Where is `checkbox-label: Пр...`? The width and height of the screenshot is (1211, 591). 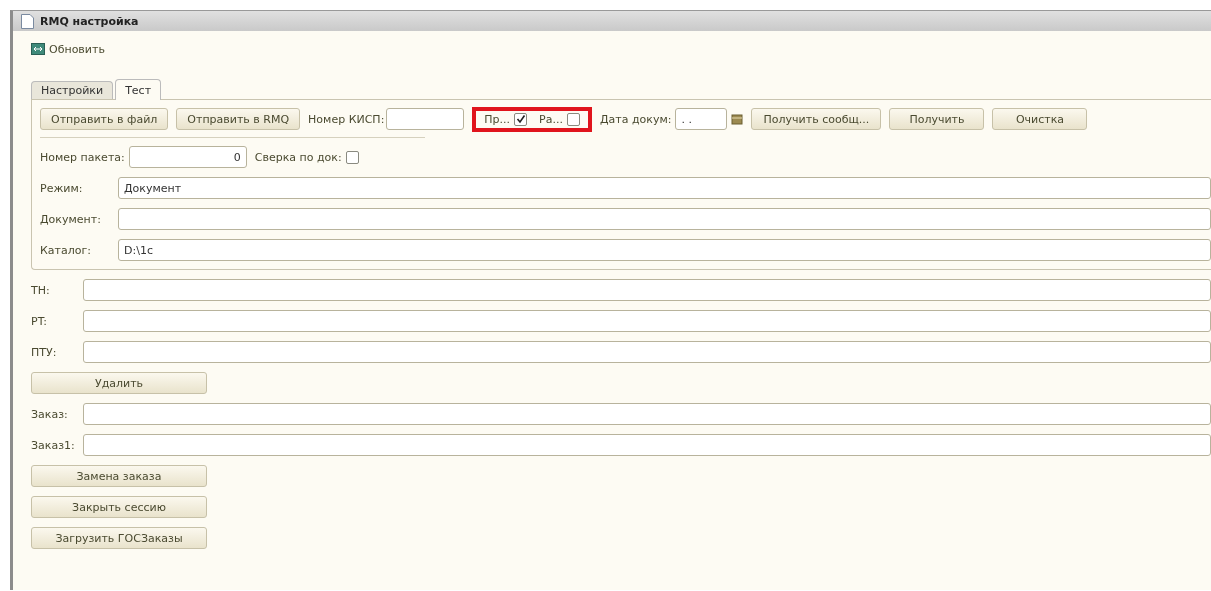
checkbox-label: Пр... is located at coordinates (497, 119).